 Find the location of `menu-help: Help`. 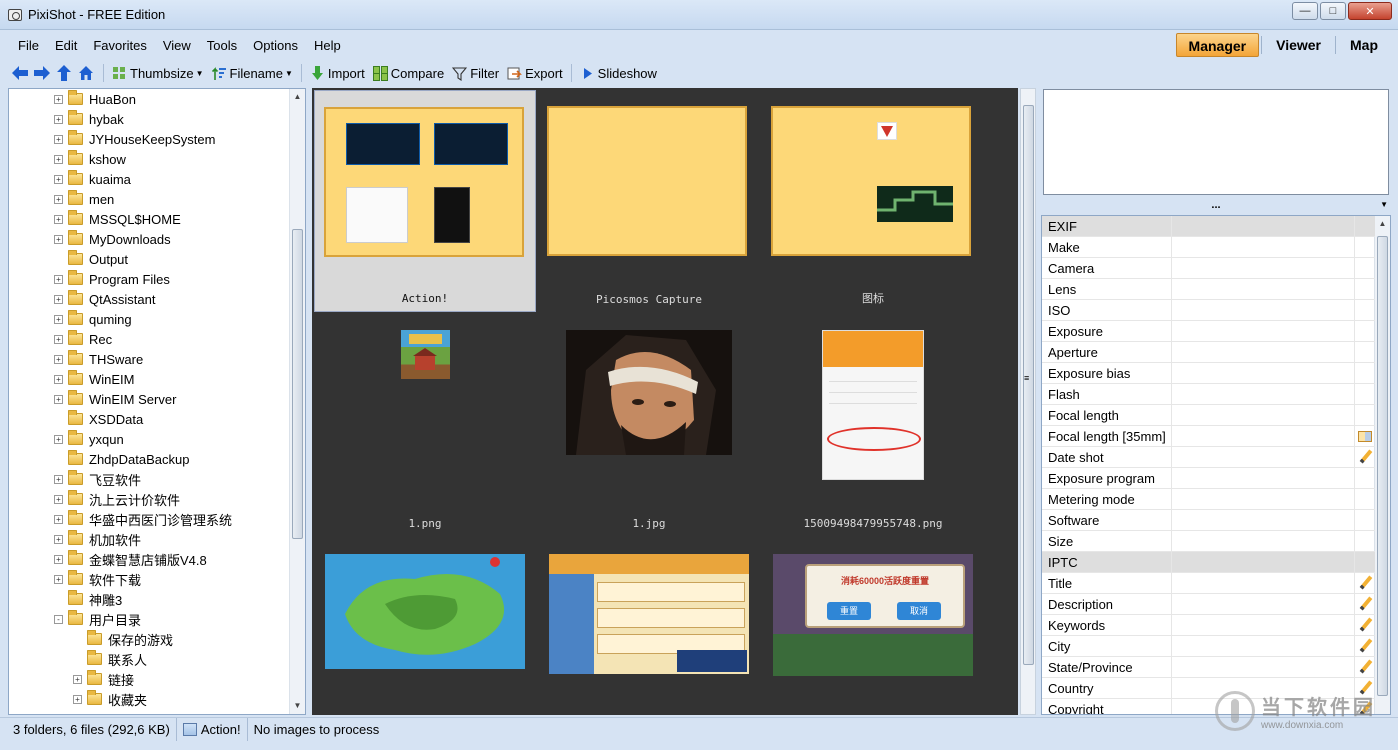

menu-help: Help is located at coordinates (327, 45).